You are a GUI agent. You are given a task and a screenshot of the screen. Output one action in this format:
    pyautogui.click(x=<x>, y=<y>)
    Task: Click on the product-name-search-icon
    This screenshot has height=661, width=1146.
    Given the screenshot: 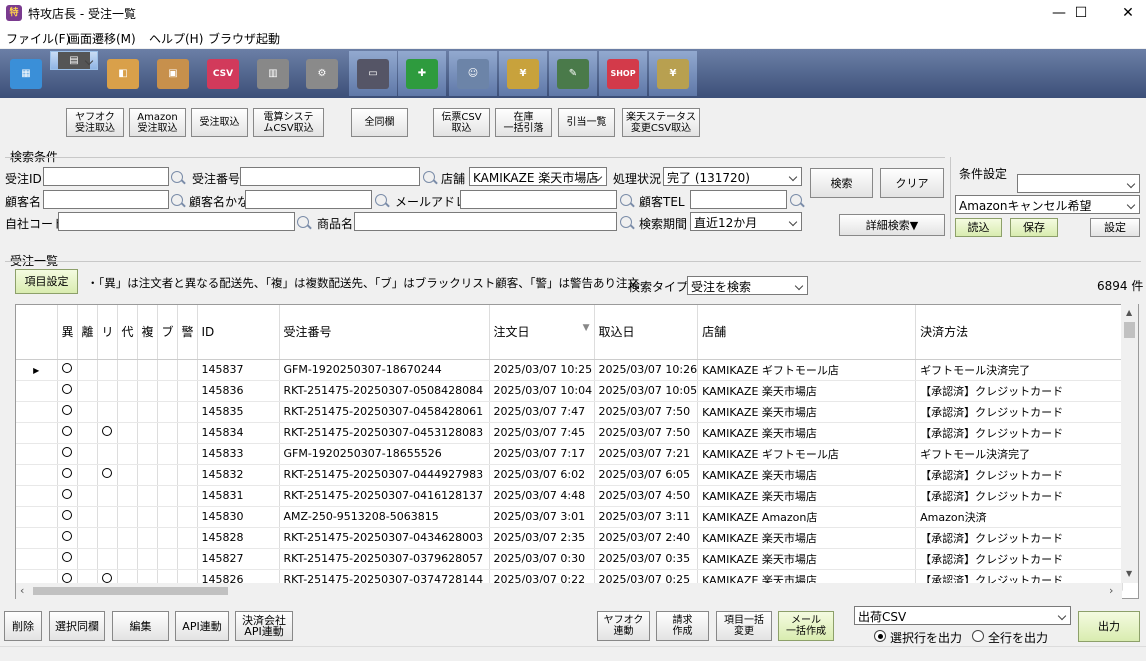 What is the action you would take?
    pyautogui.click(x=626, y=222)
    